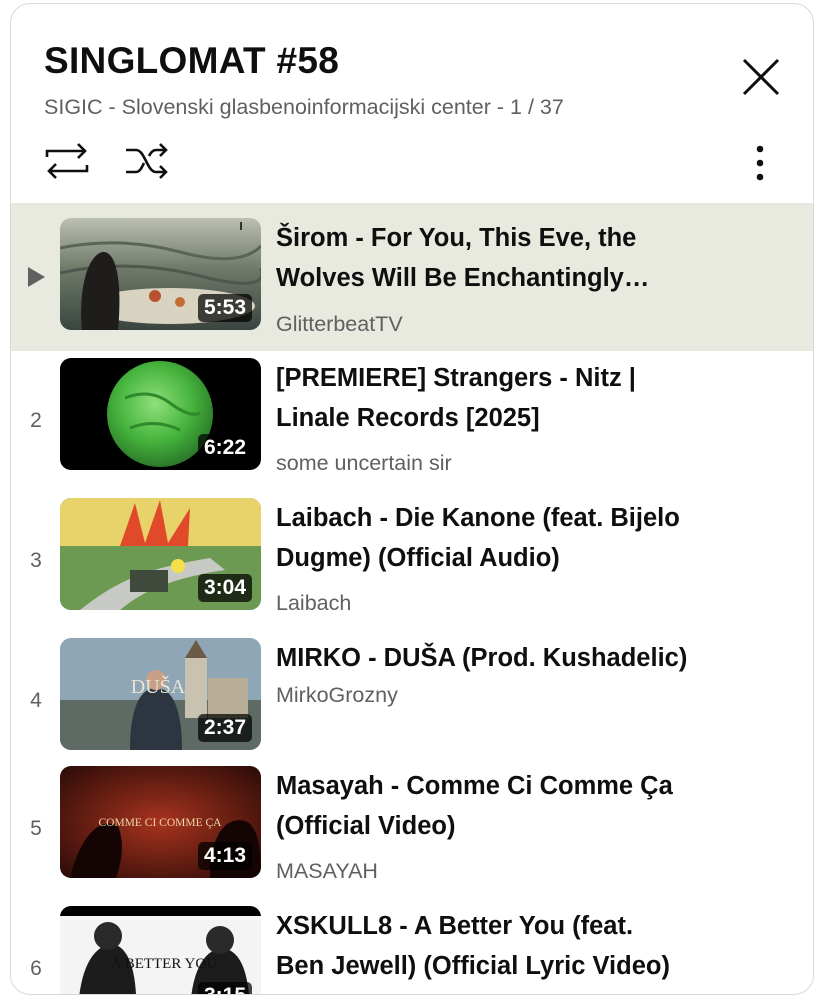  What do you see at coordinates (455, 926) in the screenshot?
I see `video-title-line: XSKULL8 - A Better You (feat.` at bounding box center [455, 926].